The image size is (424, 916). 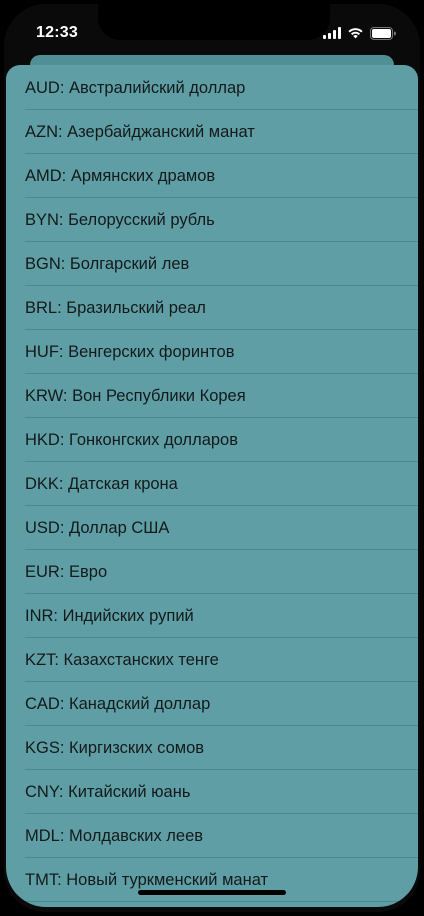 I want to click on currency-label: HUF: Венгерских форинтов, so click(x=130, y=351).